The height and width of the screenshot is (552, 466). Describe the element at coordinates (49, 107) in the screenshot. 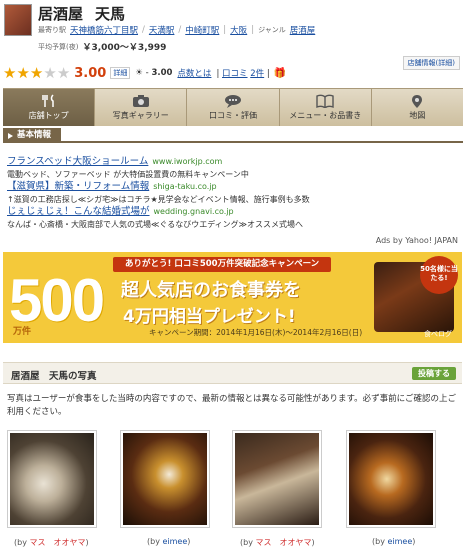

I see `tab-shop-top: 店舗トップ` at that location.